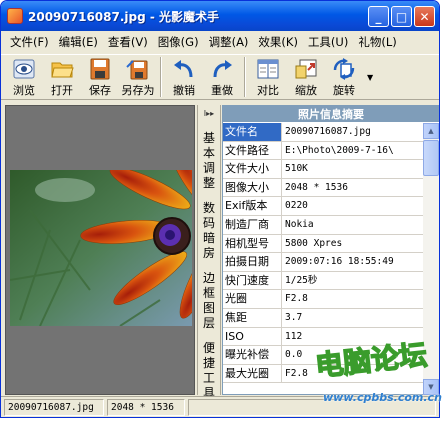 This screenshot has height=421, width=445. Describe the element at coordinates (138, 77) in the screenshot. I see `save-as-button: 另存为` at that location.